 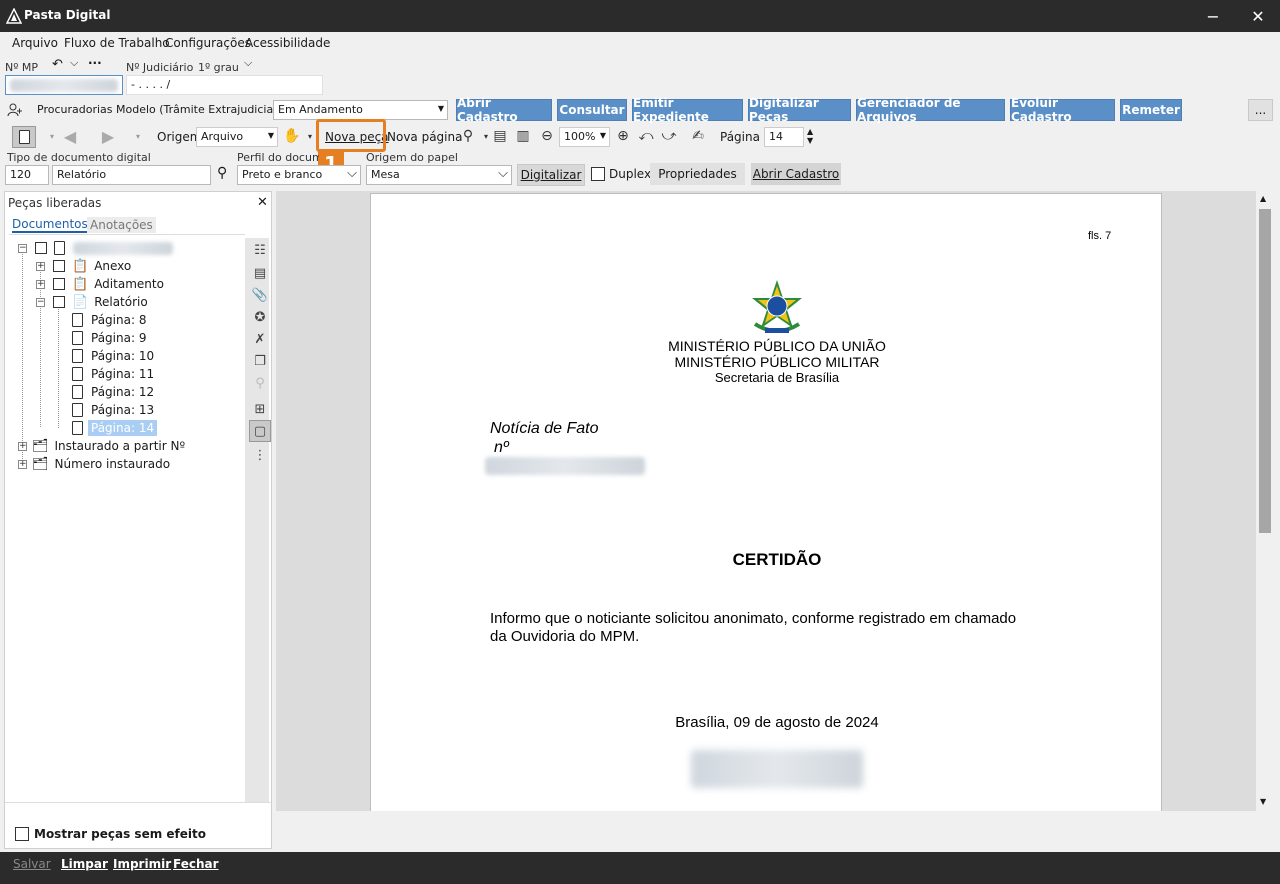 What do you see at coordinates (299, 175) in the screenshot?
I see `perfil-select: Preto e branco ⌵` at bounding box center [299, 175].